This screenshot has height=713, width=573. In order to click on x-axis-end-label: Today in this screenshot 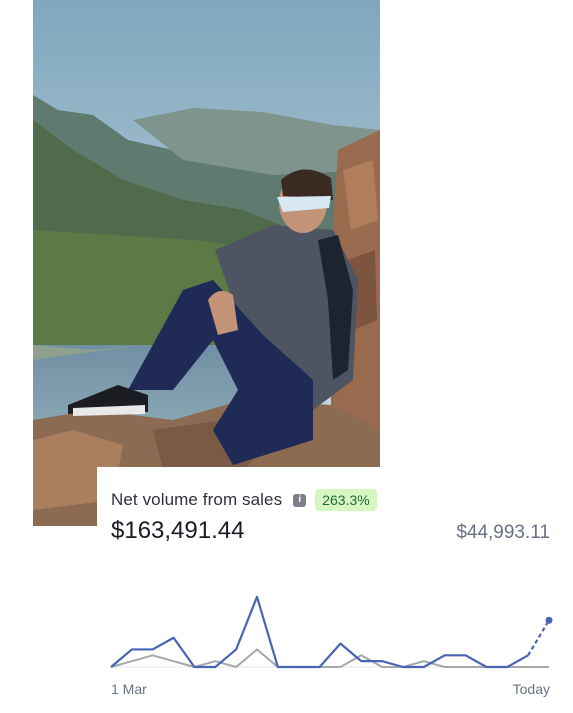, I will do `click(531, 689)`.